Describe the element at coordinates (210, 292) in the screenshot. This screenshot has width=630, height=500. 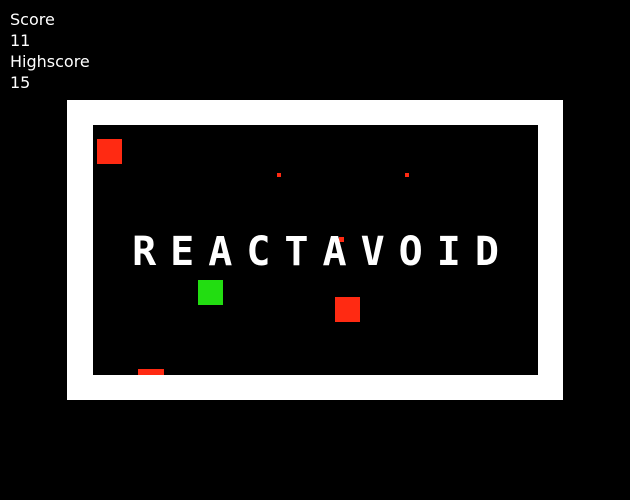
I see `player-square` at that location.